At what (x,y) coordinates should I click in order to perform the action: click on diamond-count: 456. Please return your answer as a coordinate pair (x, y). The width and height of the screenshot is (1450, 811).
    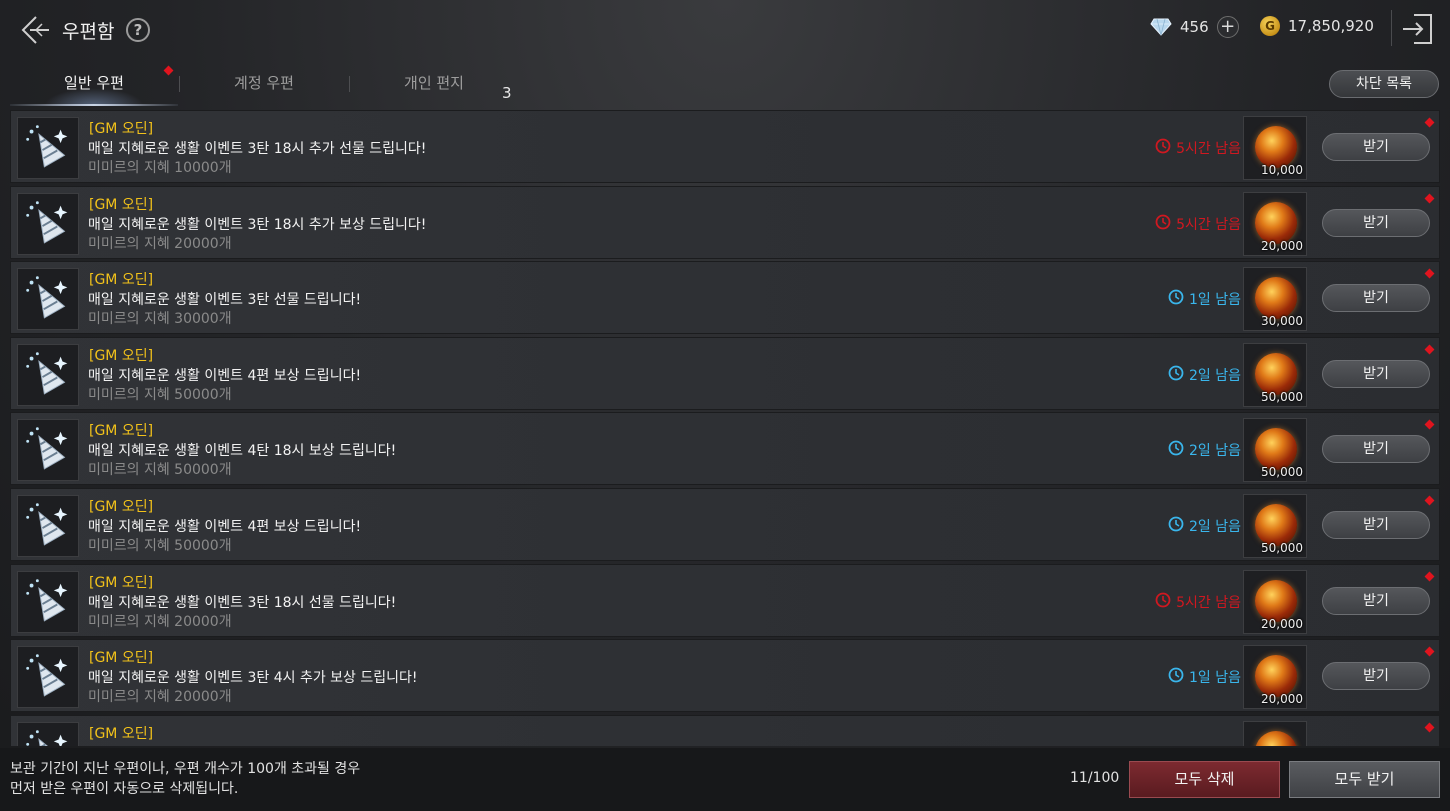
    Looking at the image, I should click on (1194, 27).